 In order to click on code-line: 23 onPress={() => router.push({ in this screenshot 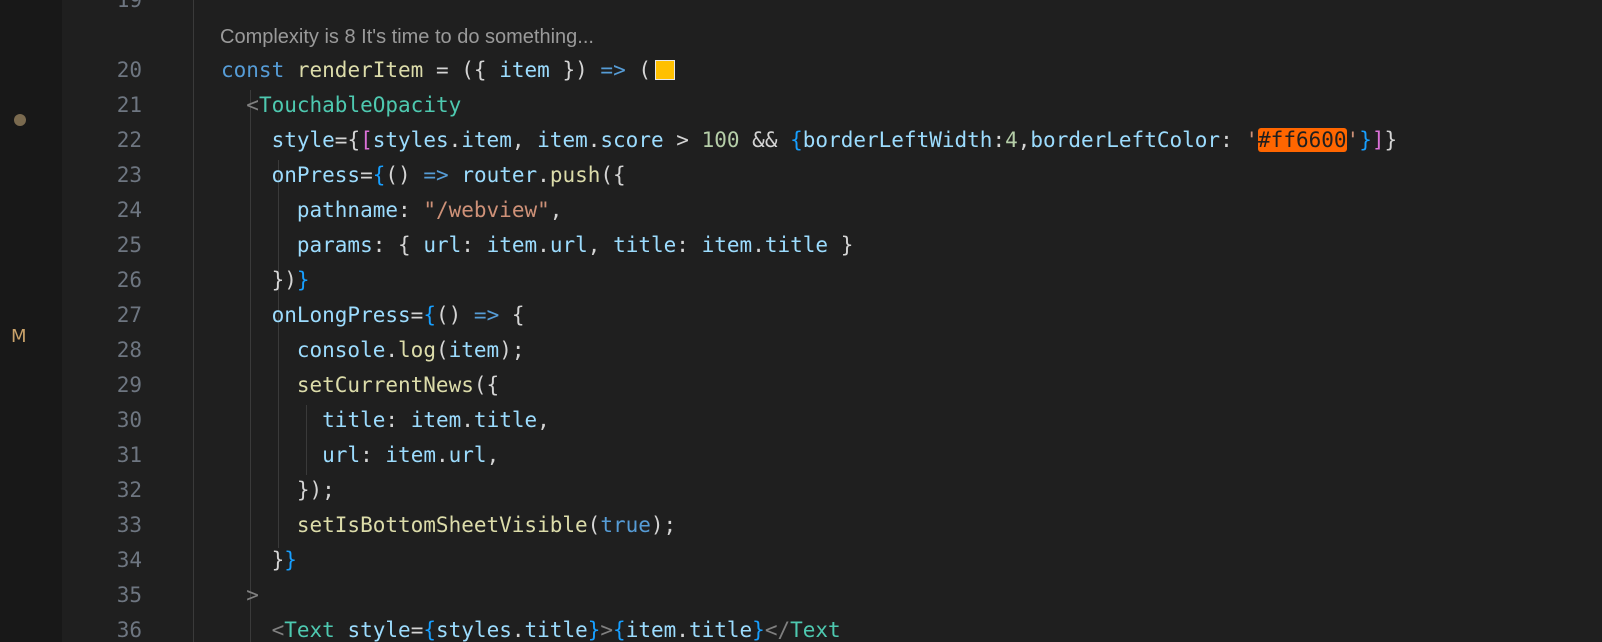, I will do `click(801, 175)`.